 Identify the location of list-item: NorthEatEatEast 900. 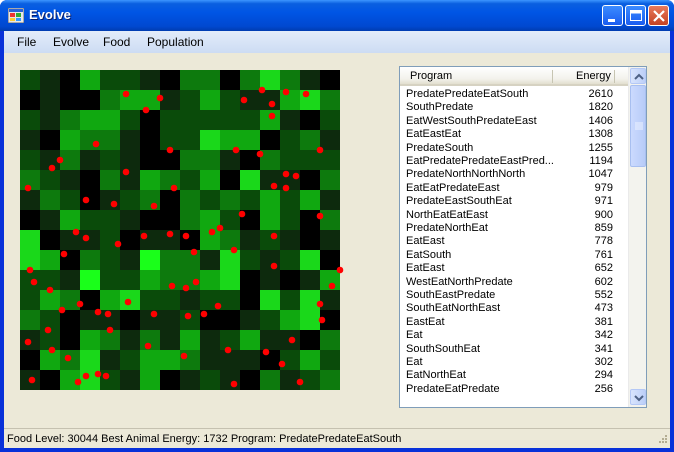
(517, 215).